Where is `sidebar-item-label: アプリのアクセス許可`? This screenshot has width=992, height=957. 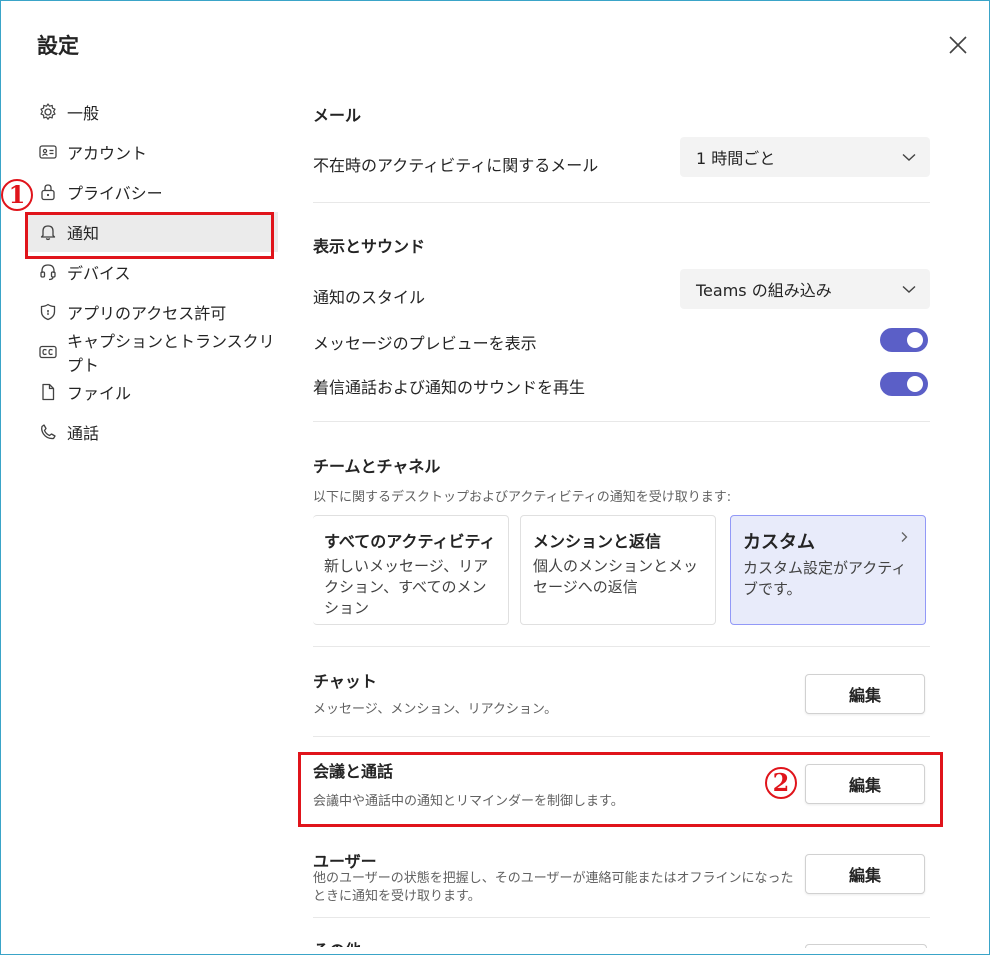 sidebar-item-label: アプリのアクセス許可 is located at coordinates (147, 313).